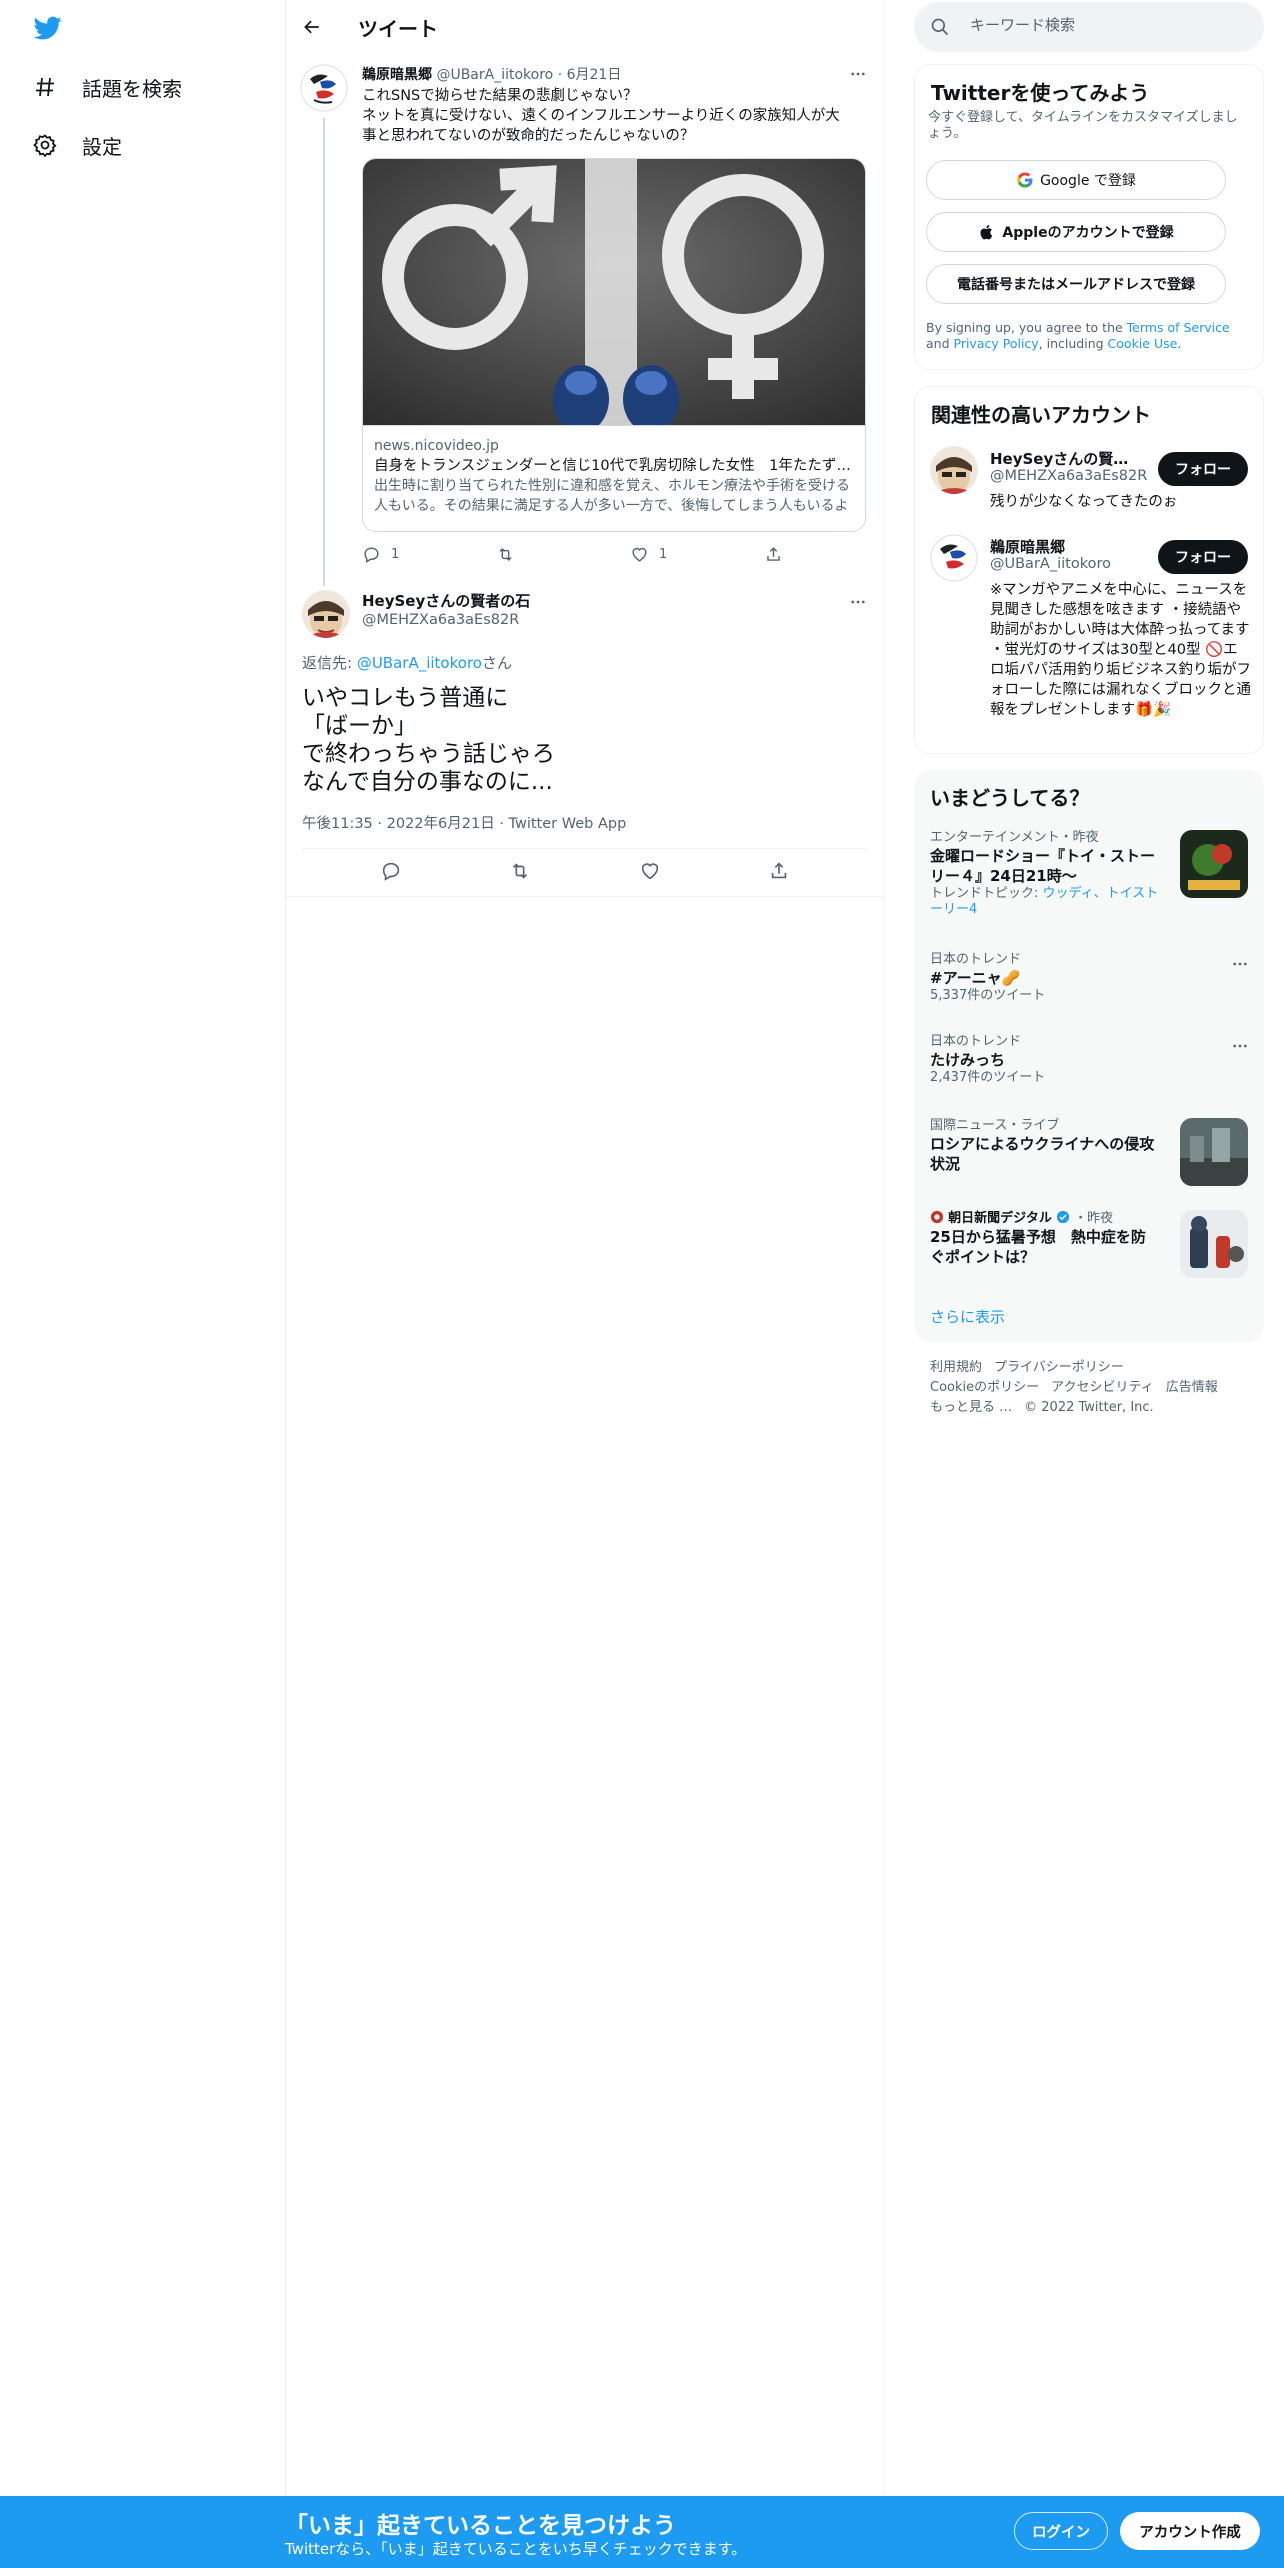  Describe the element at coordinates (1076, 180) in the screenshot. I see `google-signup-button: Google で登録` at that location.